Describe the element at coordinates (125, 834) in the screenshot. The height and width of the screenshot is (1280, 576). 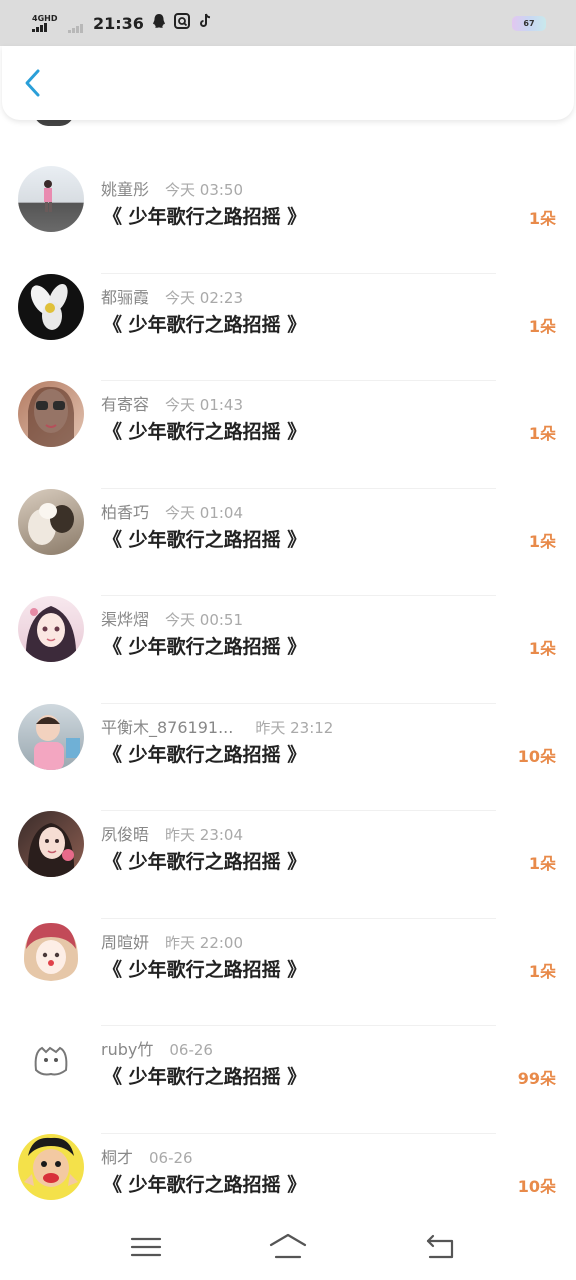
I see `sender-name: 夙俊晤` at that location.